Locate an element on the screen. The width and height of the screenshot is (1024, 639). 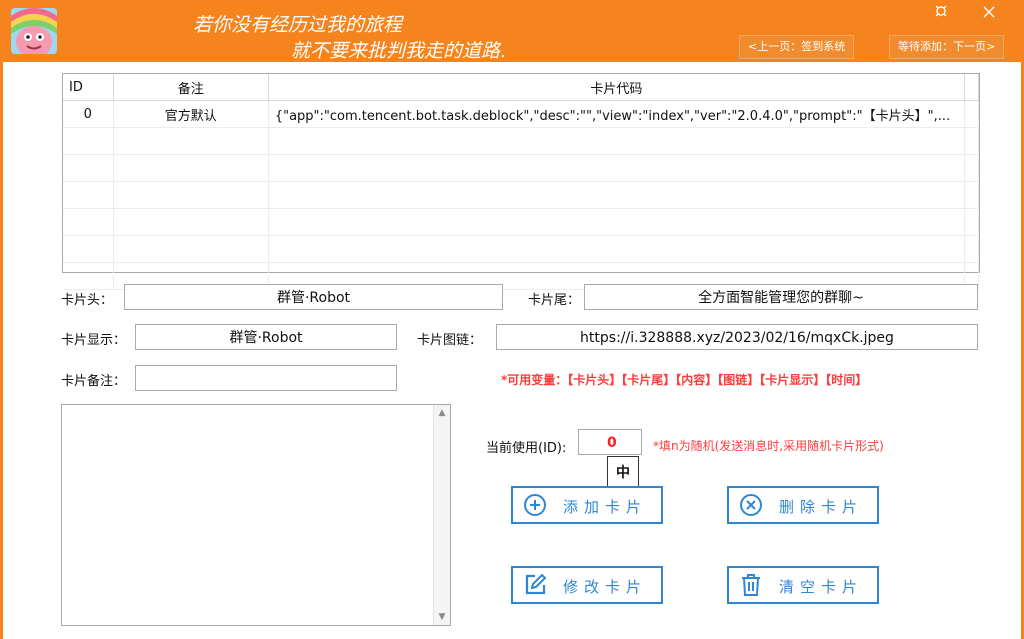
slogan-line-1: 若你没有经历过我的旅程 is located at coordinates (298, 25).